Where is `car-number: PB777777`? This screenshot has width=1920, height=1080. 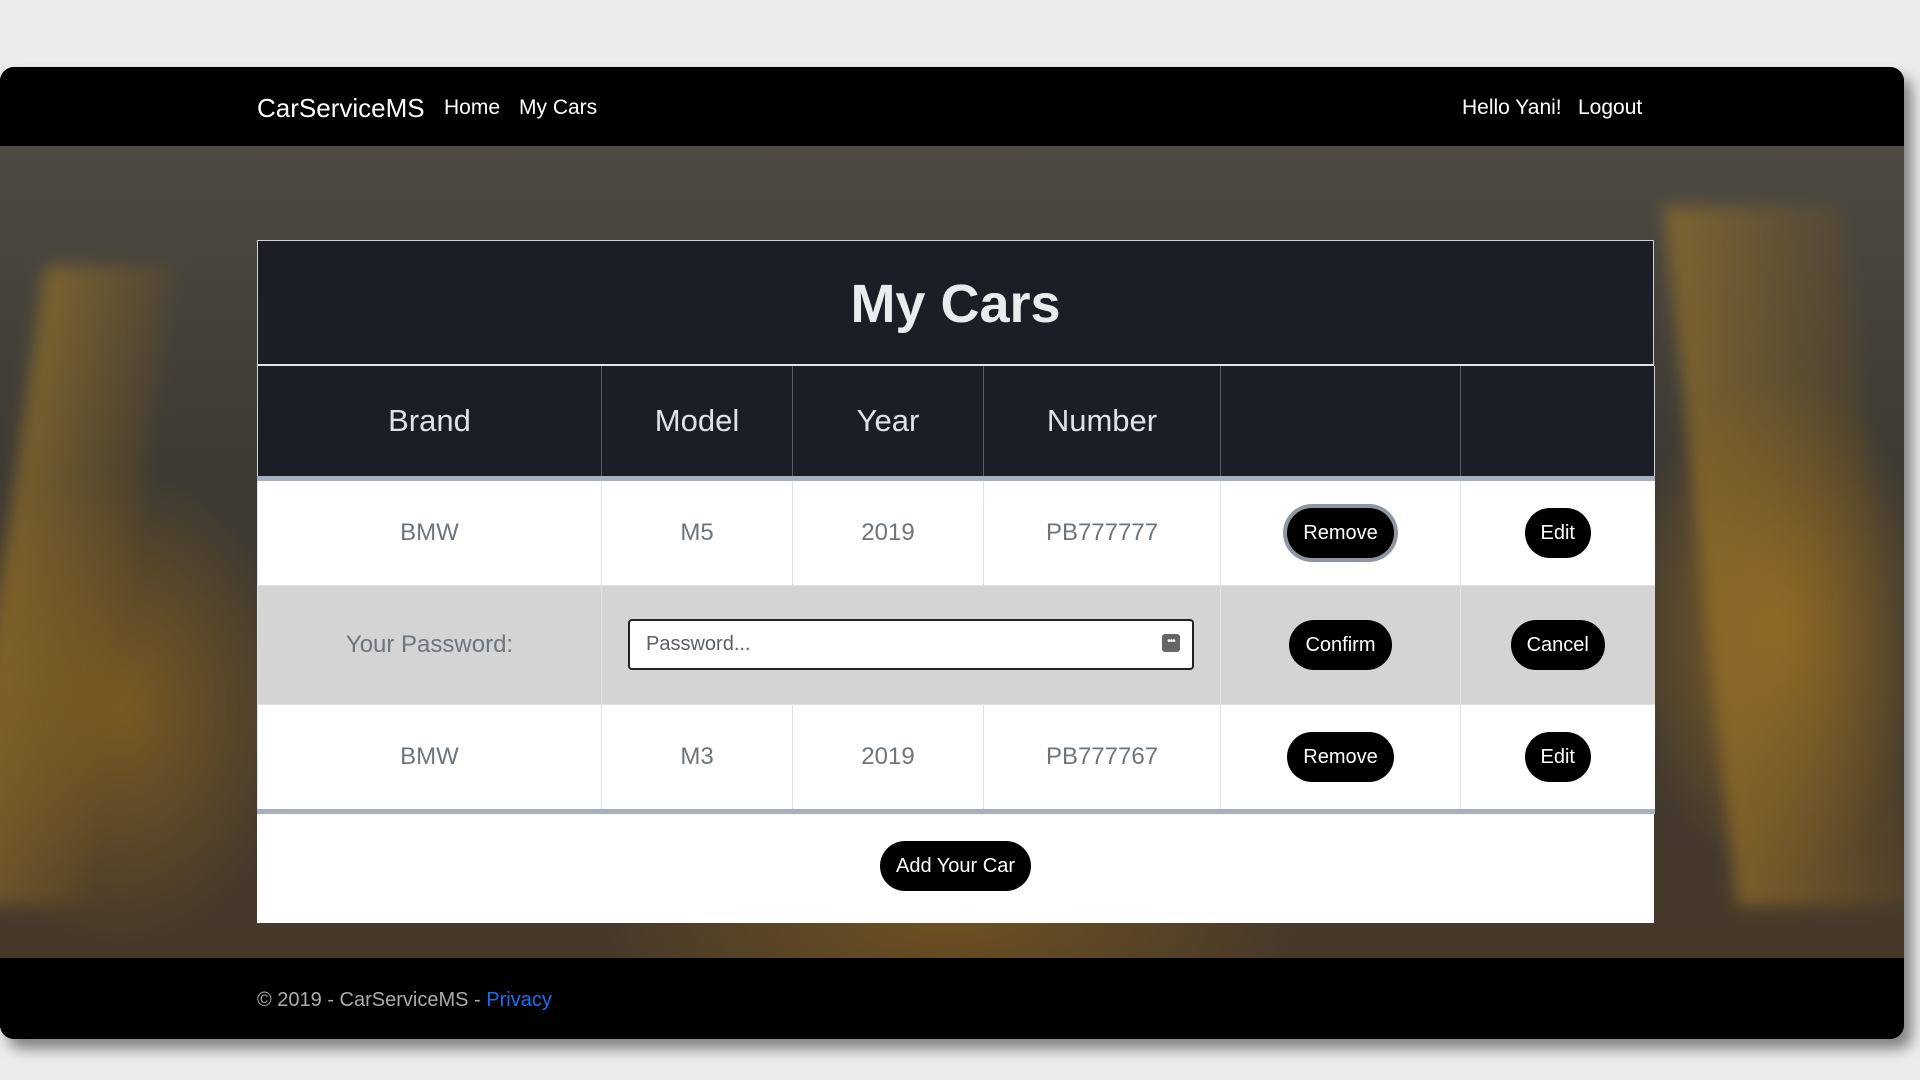
car-number: PB777777 is located at coordinates (1102, 531).